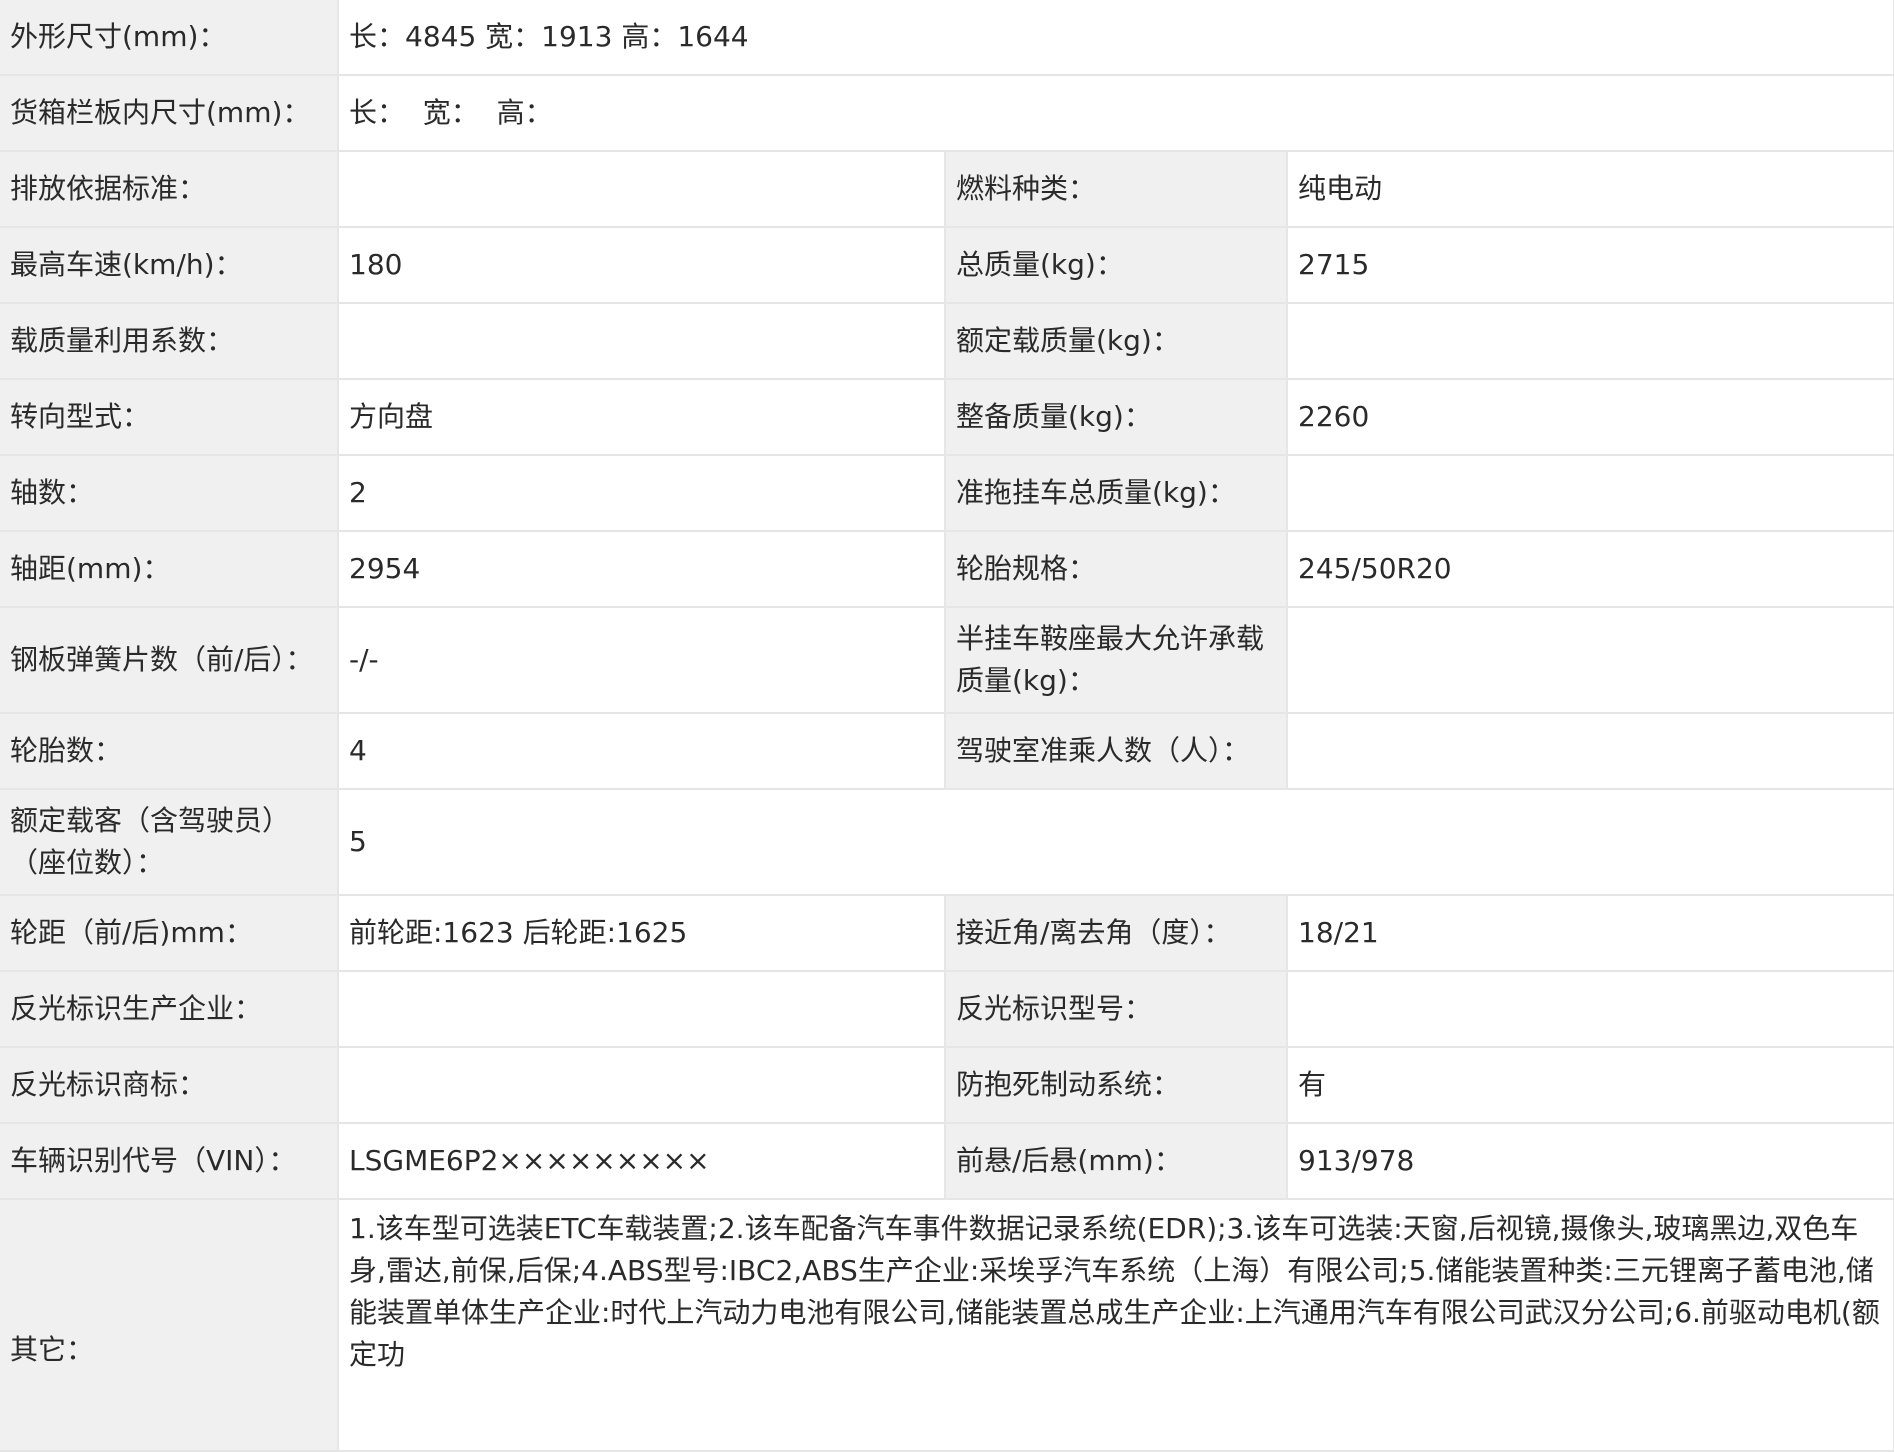 Image resolution: width=1894 pixels, height=1452 pixels. What do you see at coordinates (169, 189) in the screenshot?
I see `emission-standard-label: 排放依据标准：` at bounding box center [169, 189].